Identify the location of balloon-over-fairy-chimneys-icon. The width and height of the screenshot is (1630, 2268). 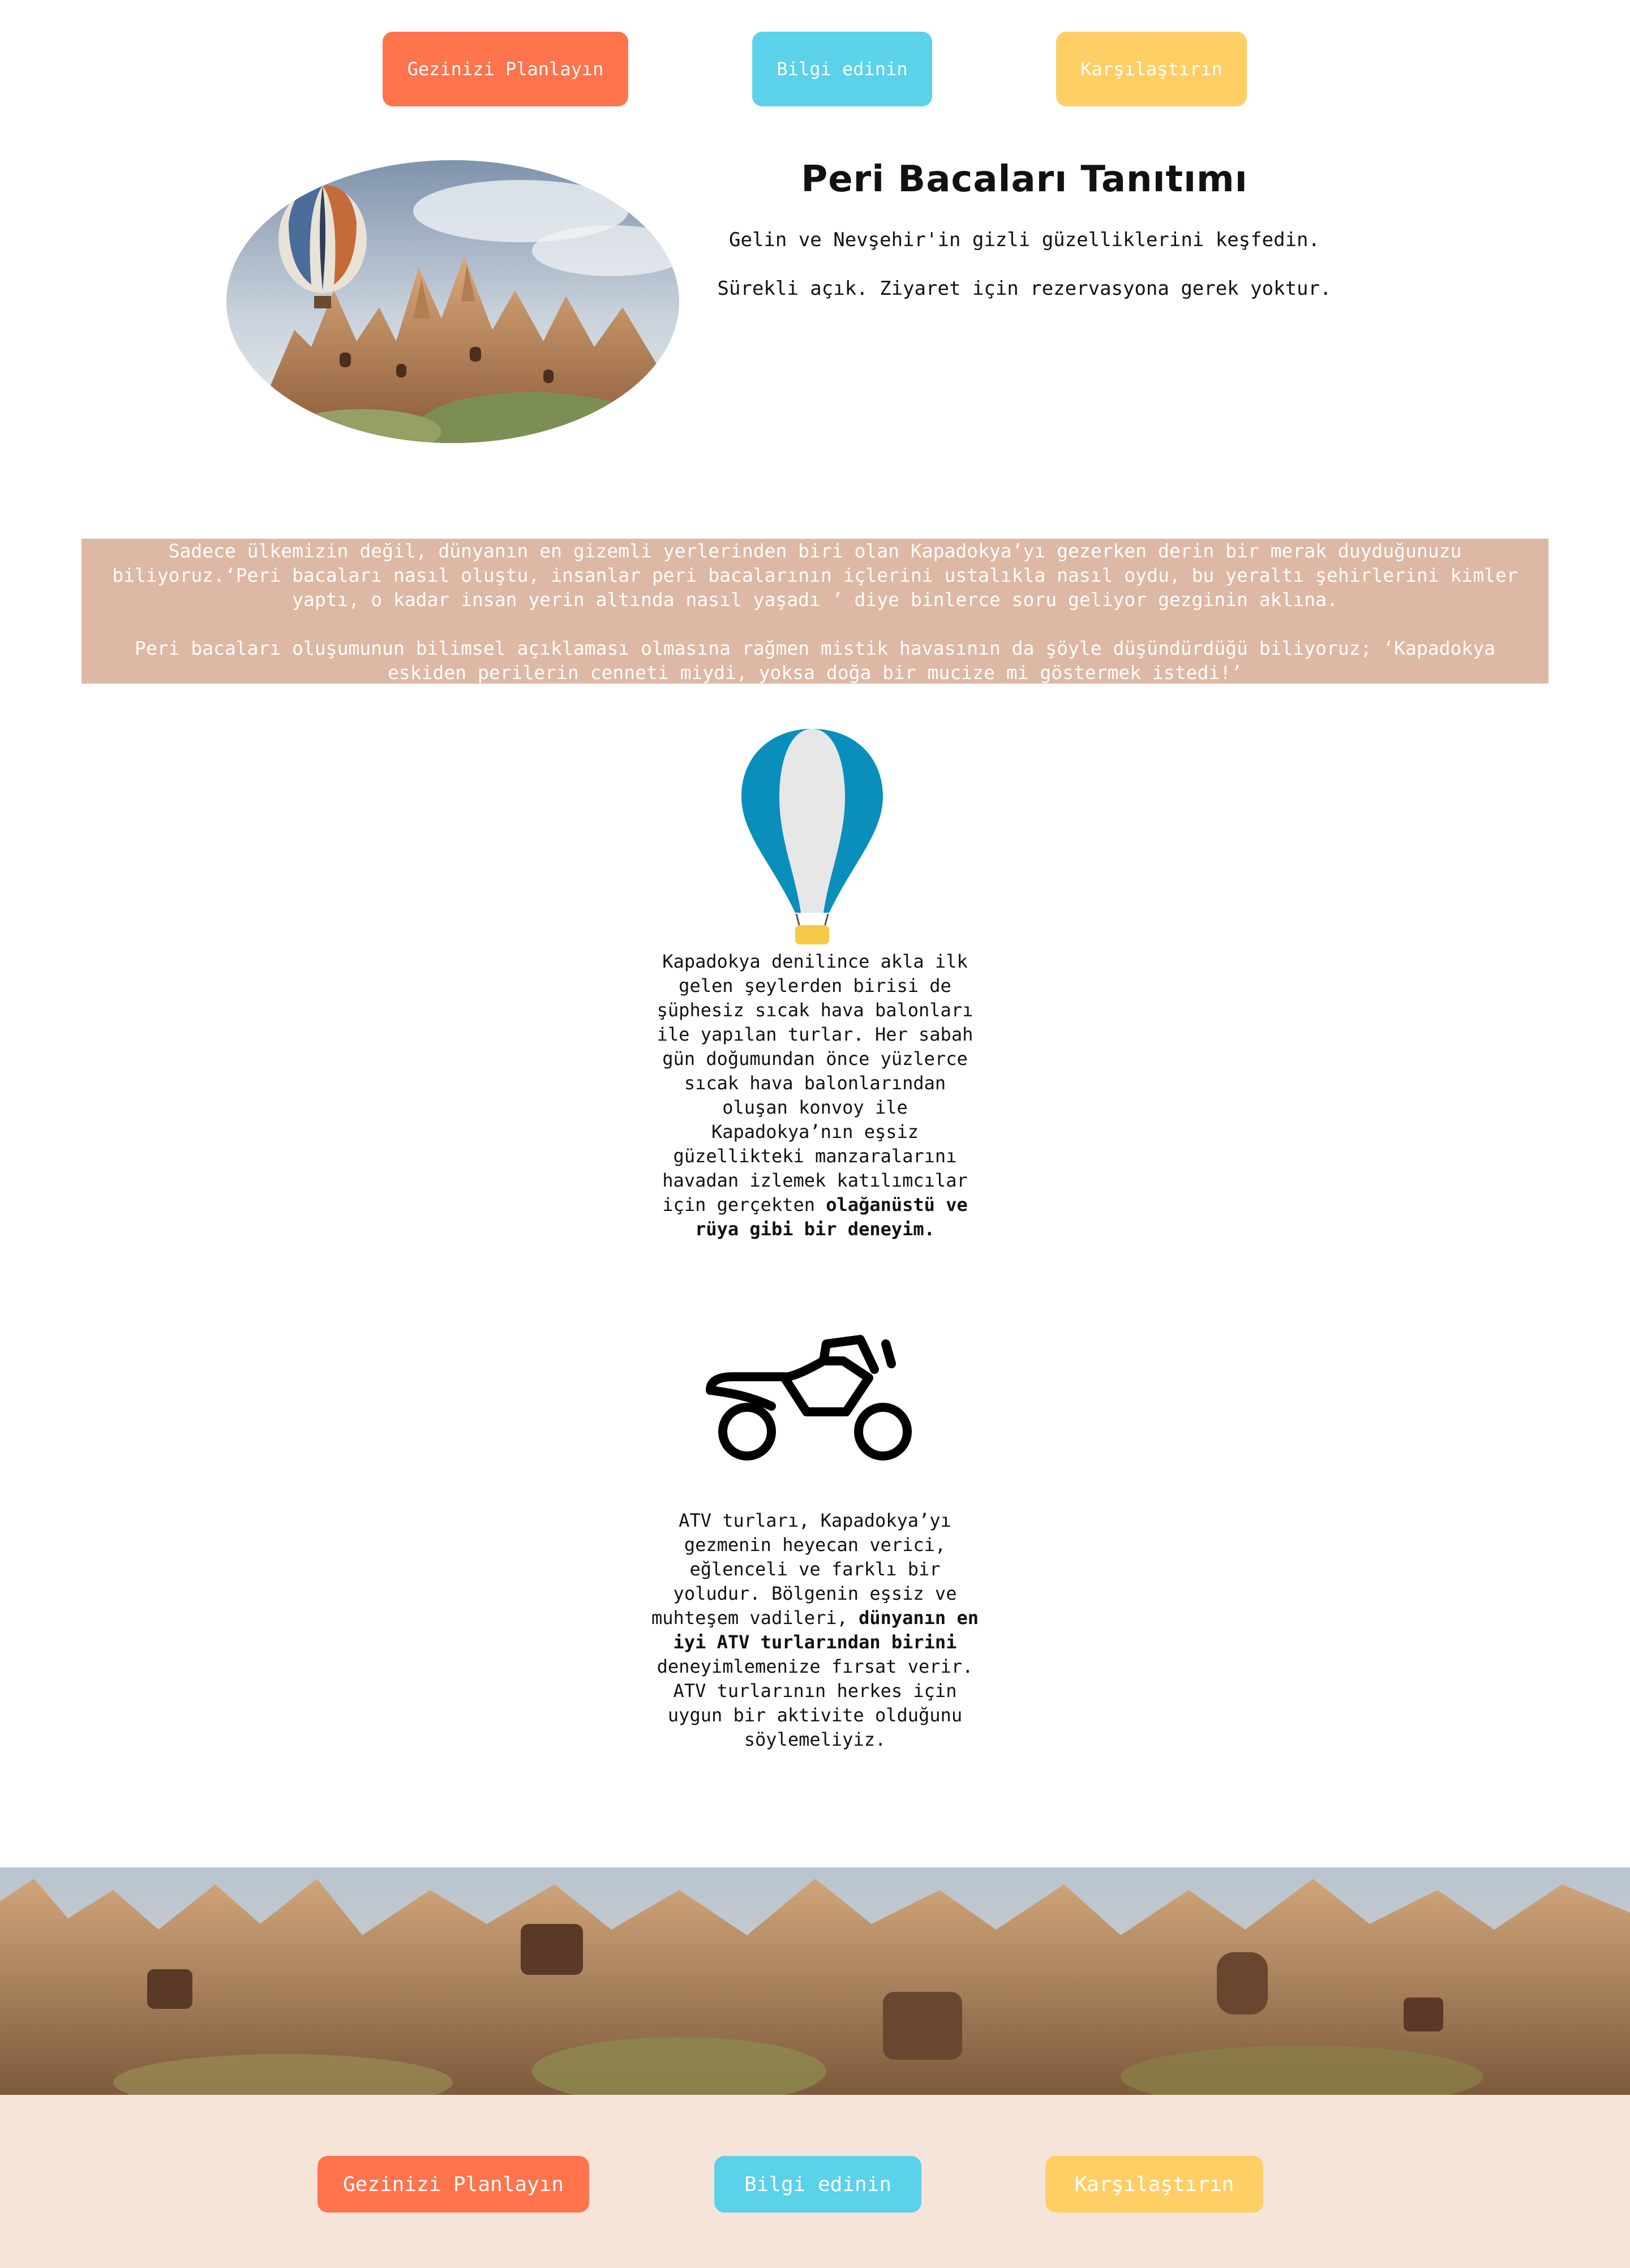
(452, 301).